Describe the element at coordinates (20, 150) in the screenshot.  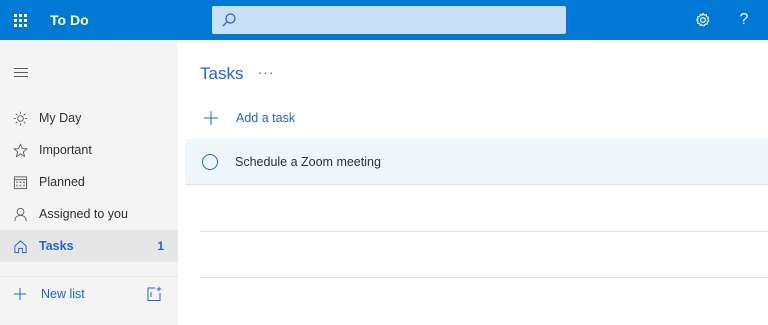
I see `star-icon` at that location.